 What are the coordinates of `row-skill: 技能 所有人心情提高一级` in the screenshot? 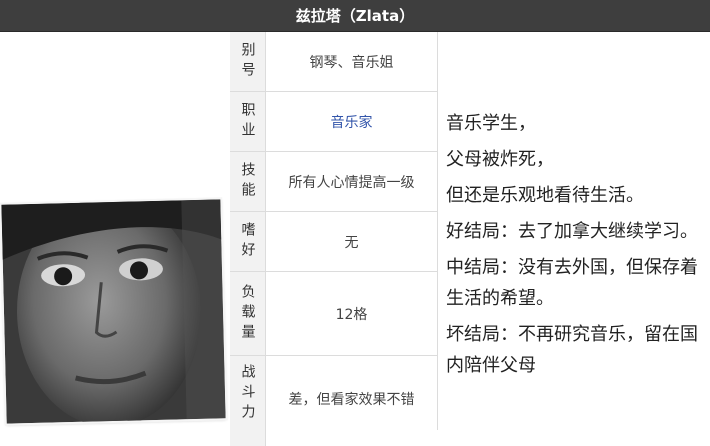 It's located at (333, 182).